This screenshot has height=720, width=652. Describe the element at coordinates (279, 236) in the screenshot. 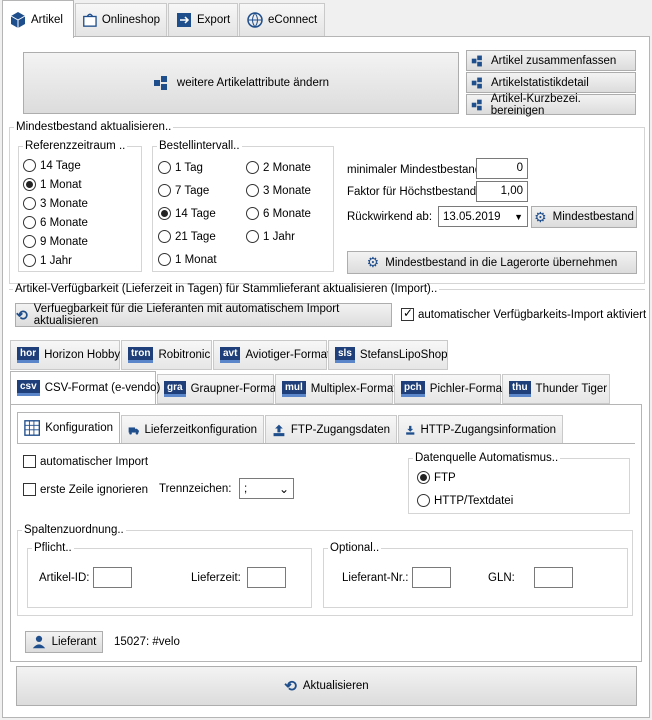

I see `radio-label: 1 Jahr` at that location.